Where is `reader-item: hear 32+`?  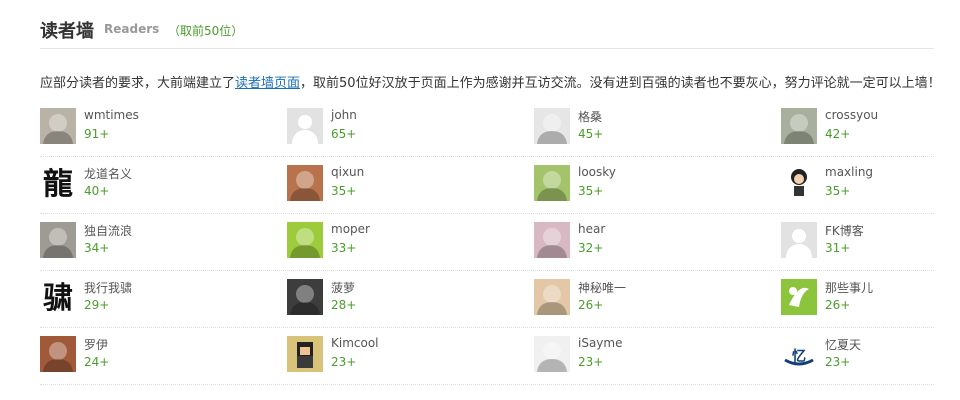
reader-item: hear 32+ is located at coordinates (654, 242).